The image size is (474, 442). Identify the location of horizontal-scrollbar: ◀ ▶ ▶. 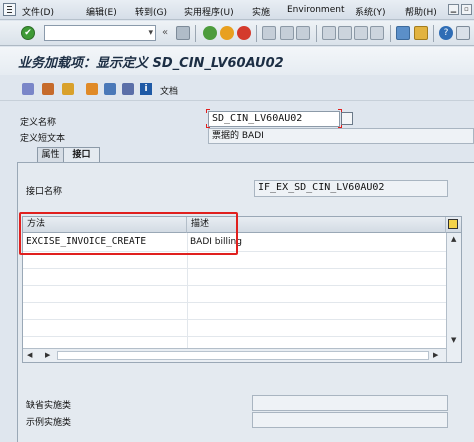
(234, 355).